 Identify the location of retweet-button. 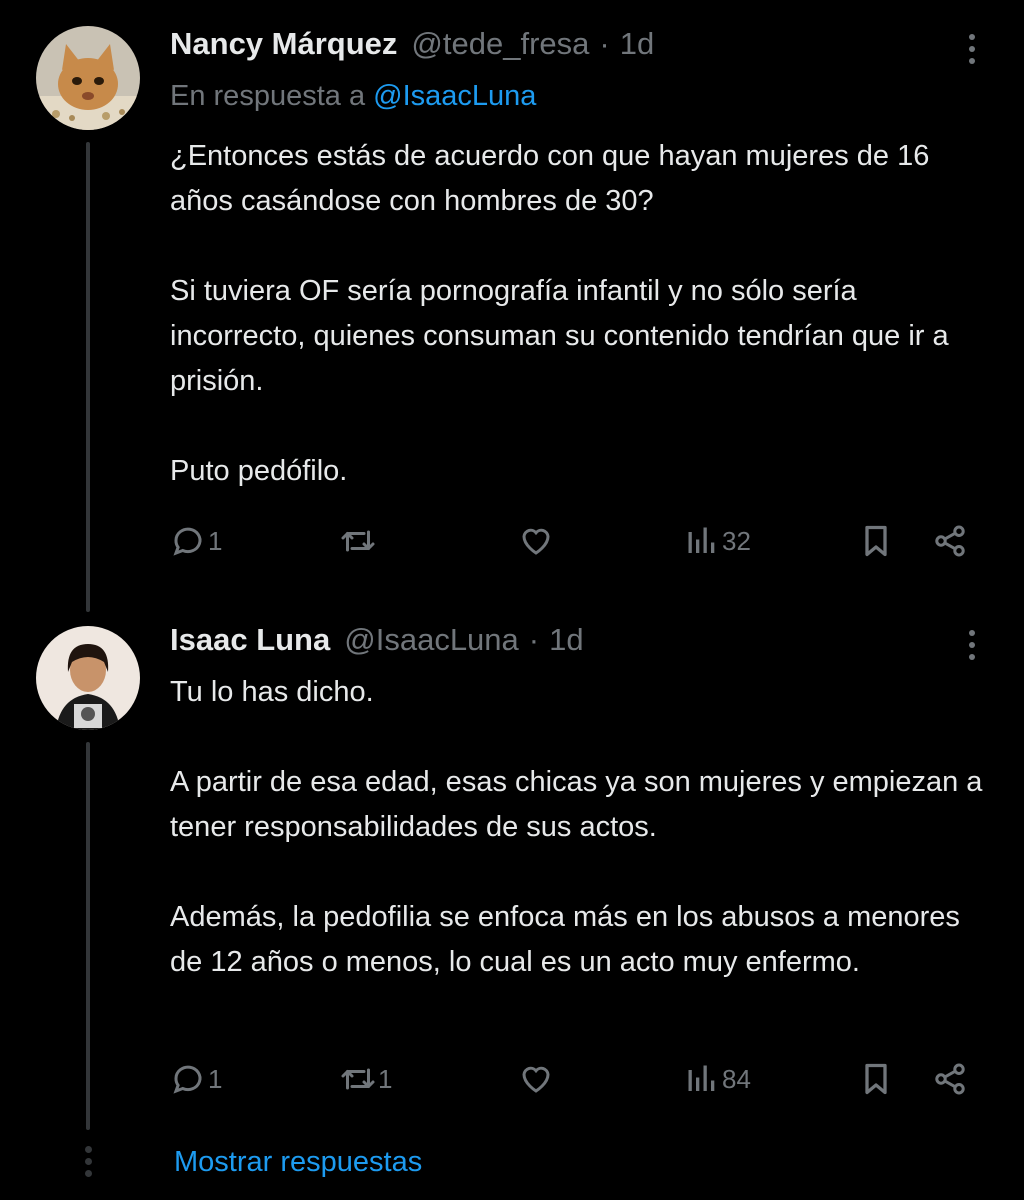
(359, 541).